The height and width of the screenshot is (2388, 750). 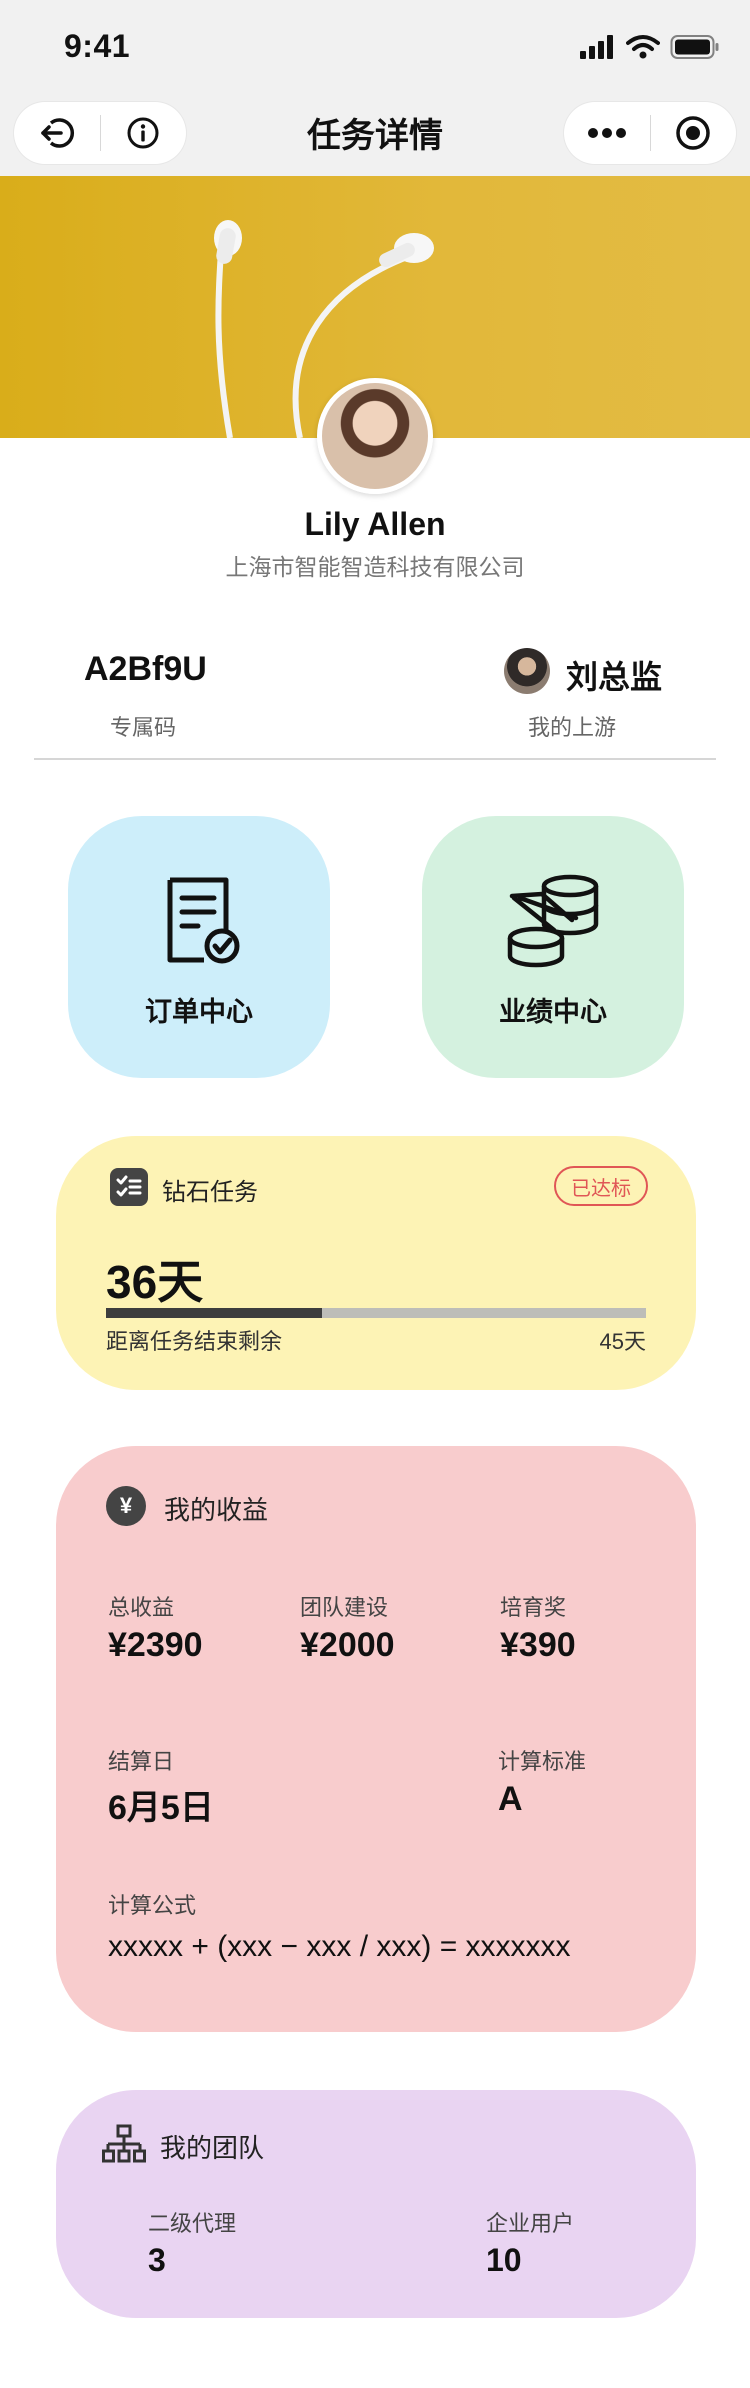 What do you see at coordinates (214, 1313) in the screenshot?
I see `task-progress-fill` at bounding box center [214, 1313].